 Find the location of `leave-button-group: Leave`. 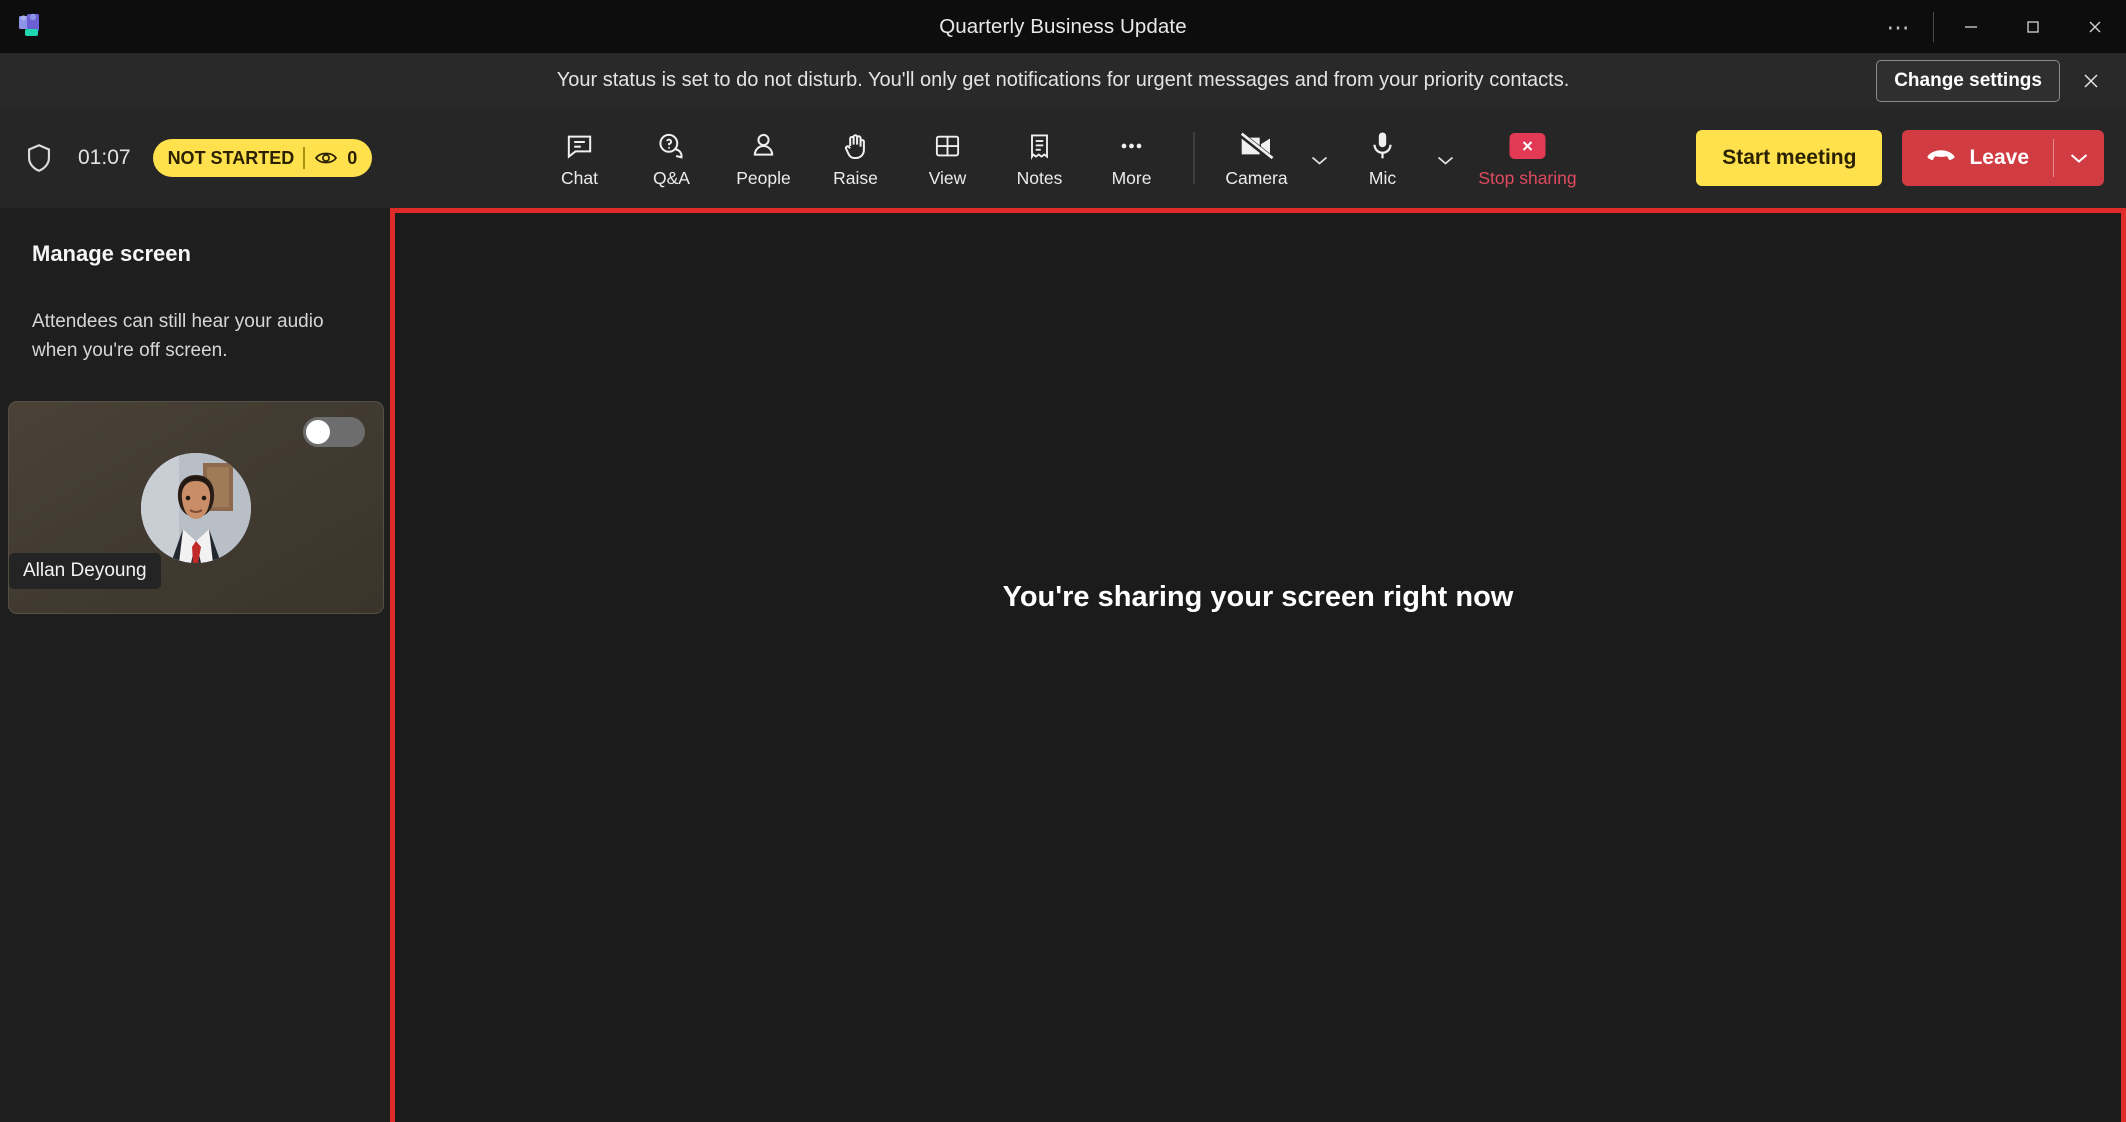

leave-button-group: Leave is located at coordinates (2003, 158).